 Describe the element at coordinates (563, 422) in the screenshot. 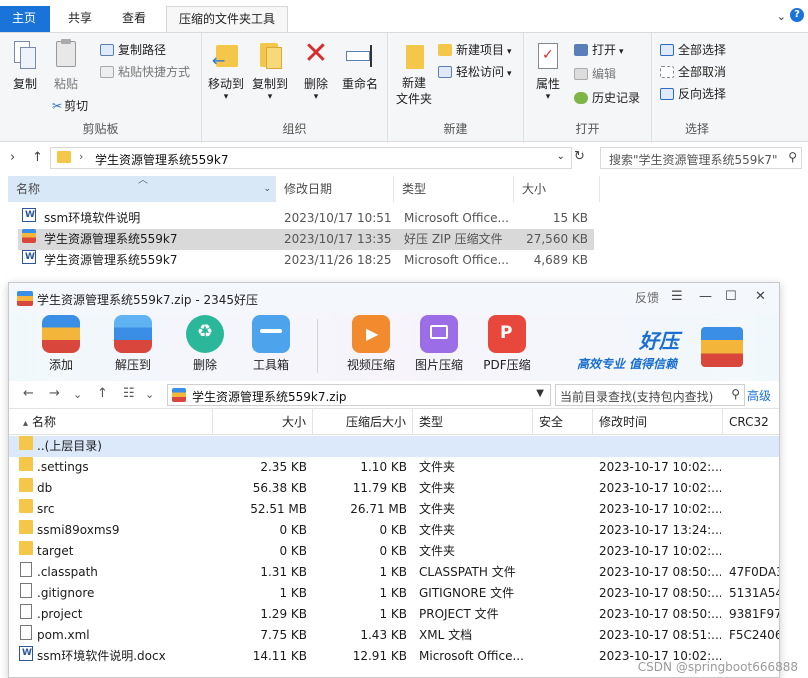

I see `column-header-security: 安全` at that location.